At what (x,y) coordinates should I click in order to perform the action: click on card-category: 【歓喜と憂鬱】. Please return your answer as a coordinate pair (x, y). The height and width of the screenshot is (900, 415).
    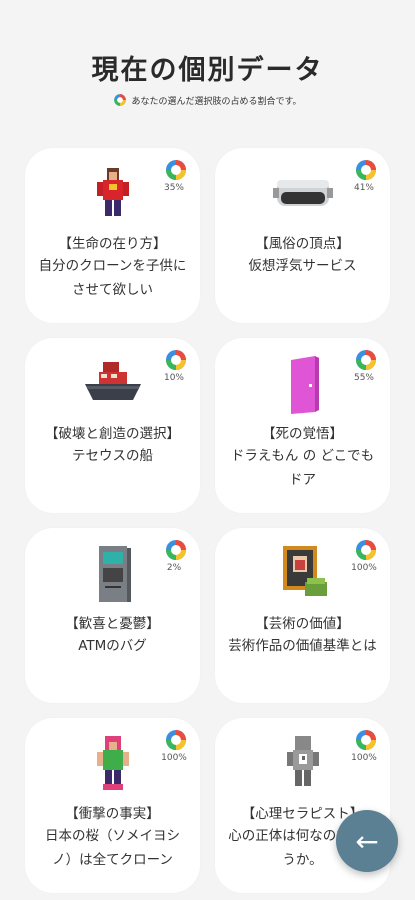
    Looking at the image, I should click on (112, 624).